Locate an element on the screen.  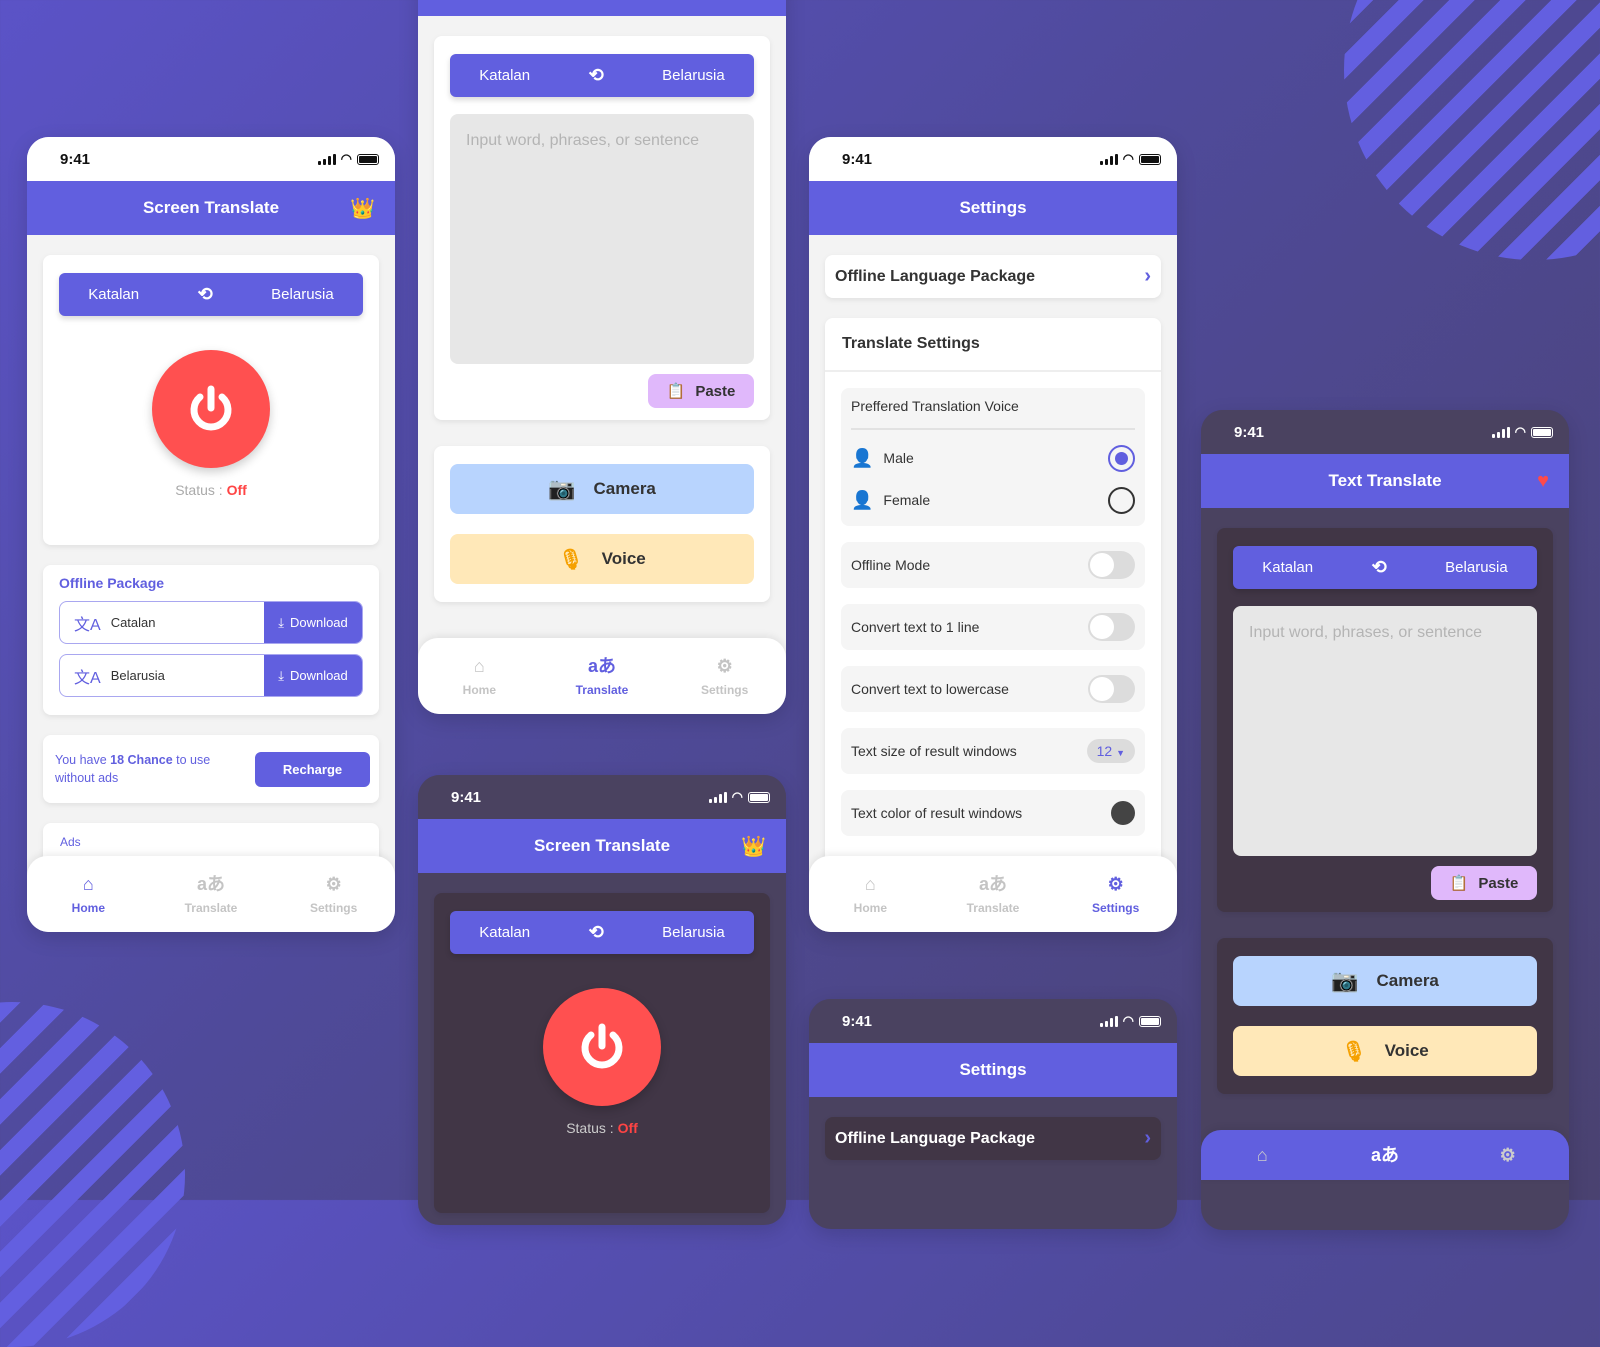
voice-heading: Preffered Translation Voice is located at coordinates (993, 414).